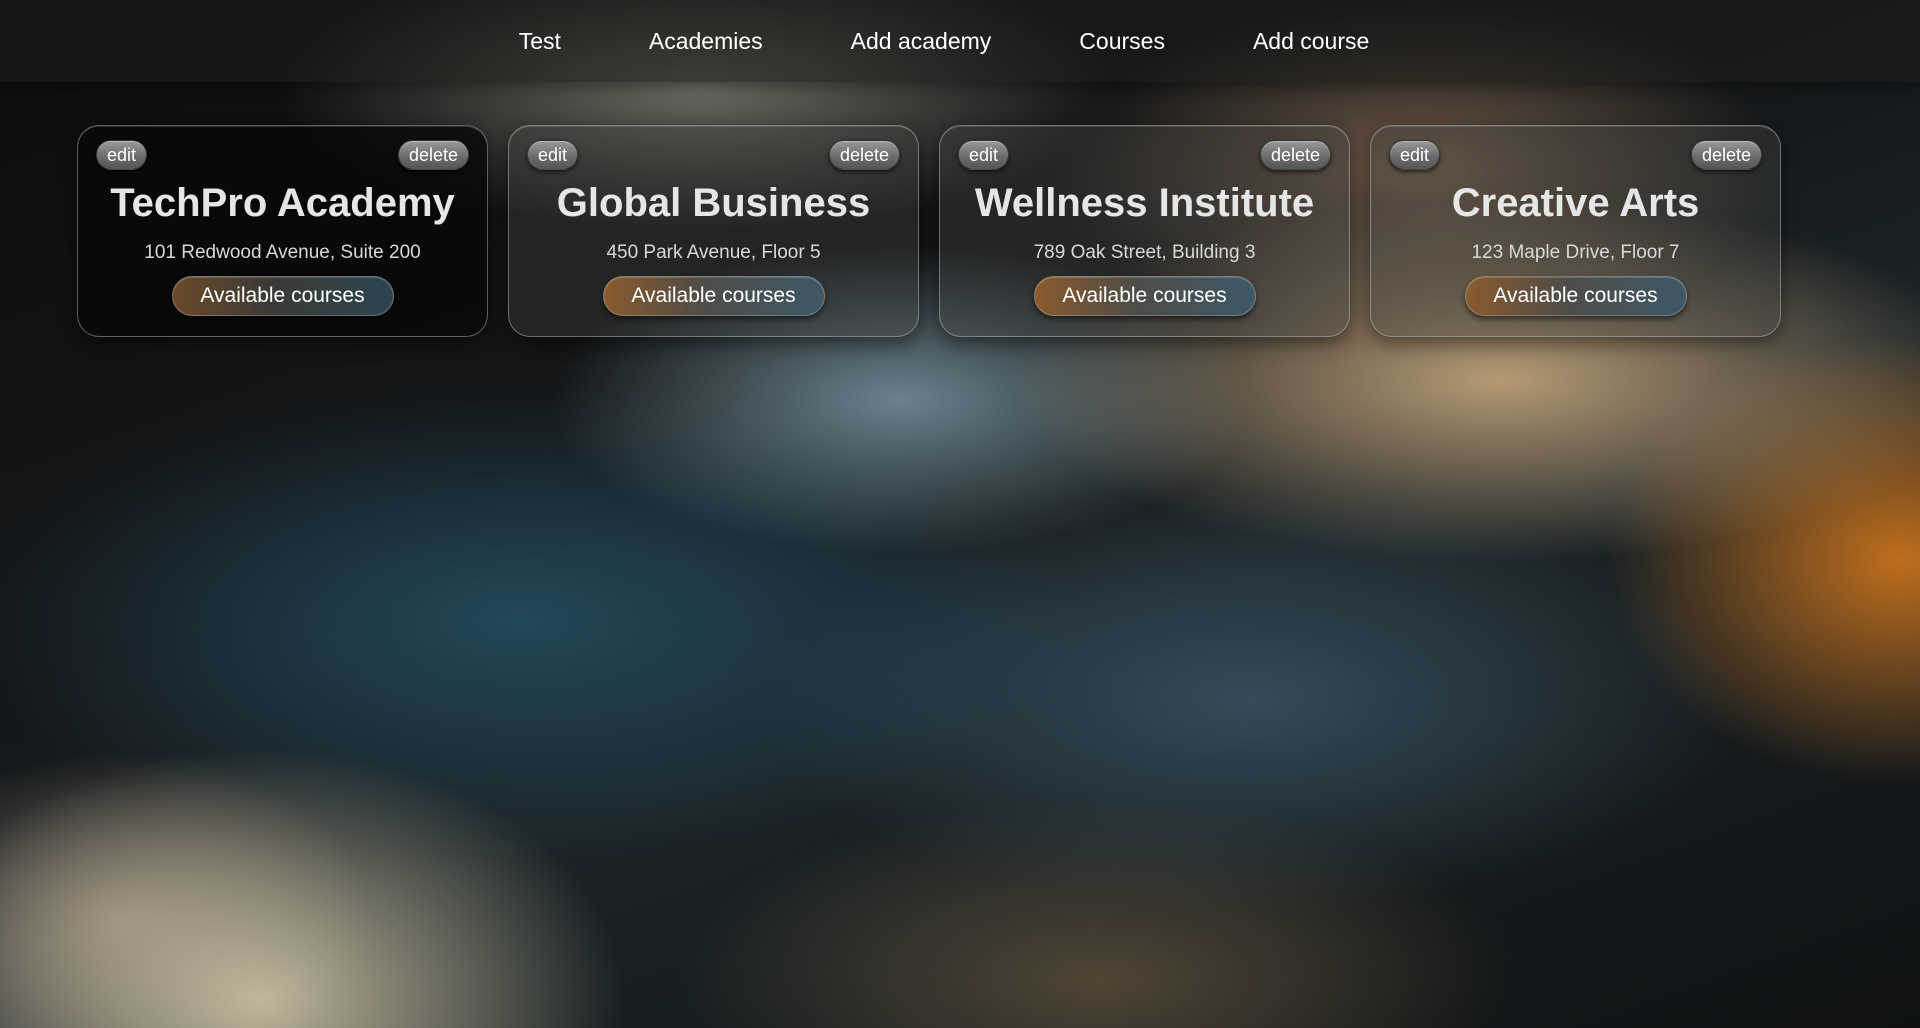  I want to click on academy-name: Creative Arts, so click(1575, 203).